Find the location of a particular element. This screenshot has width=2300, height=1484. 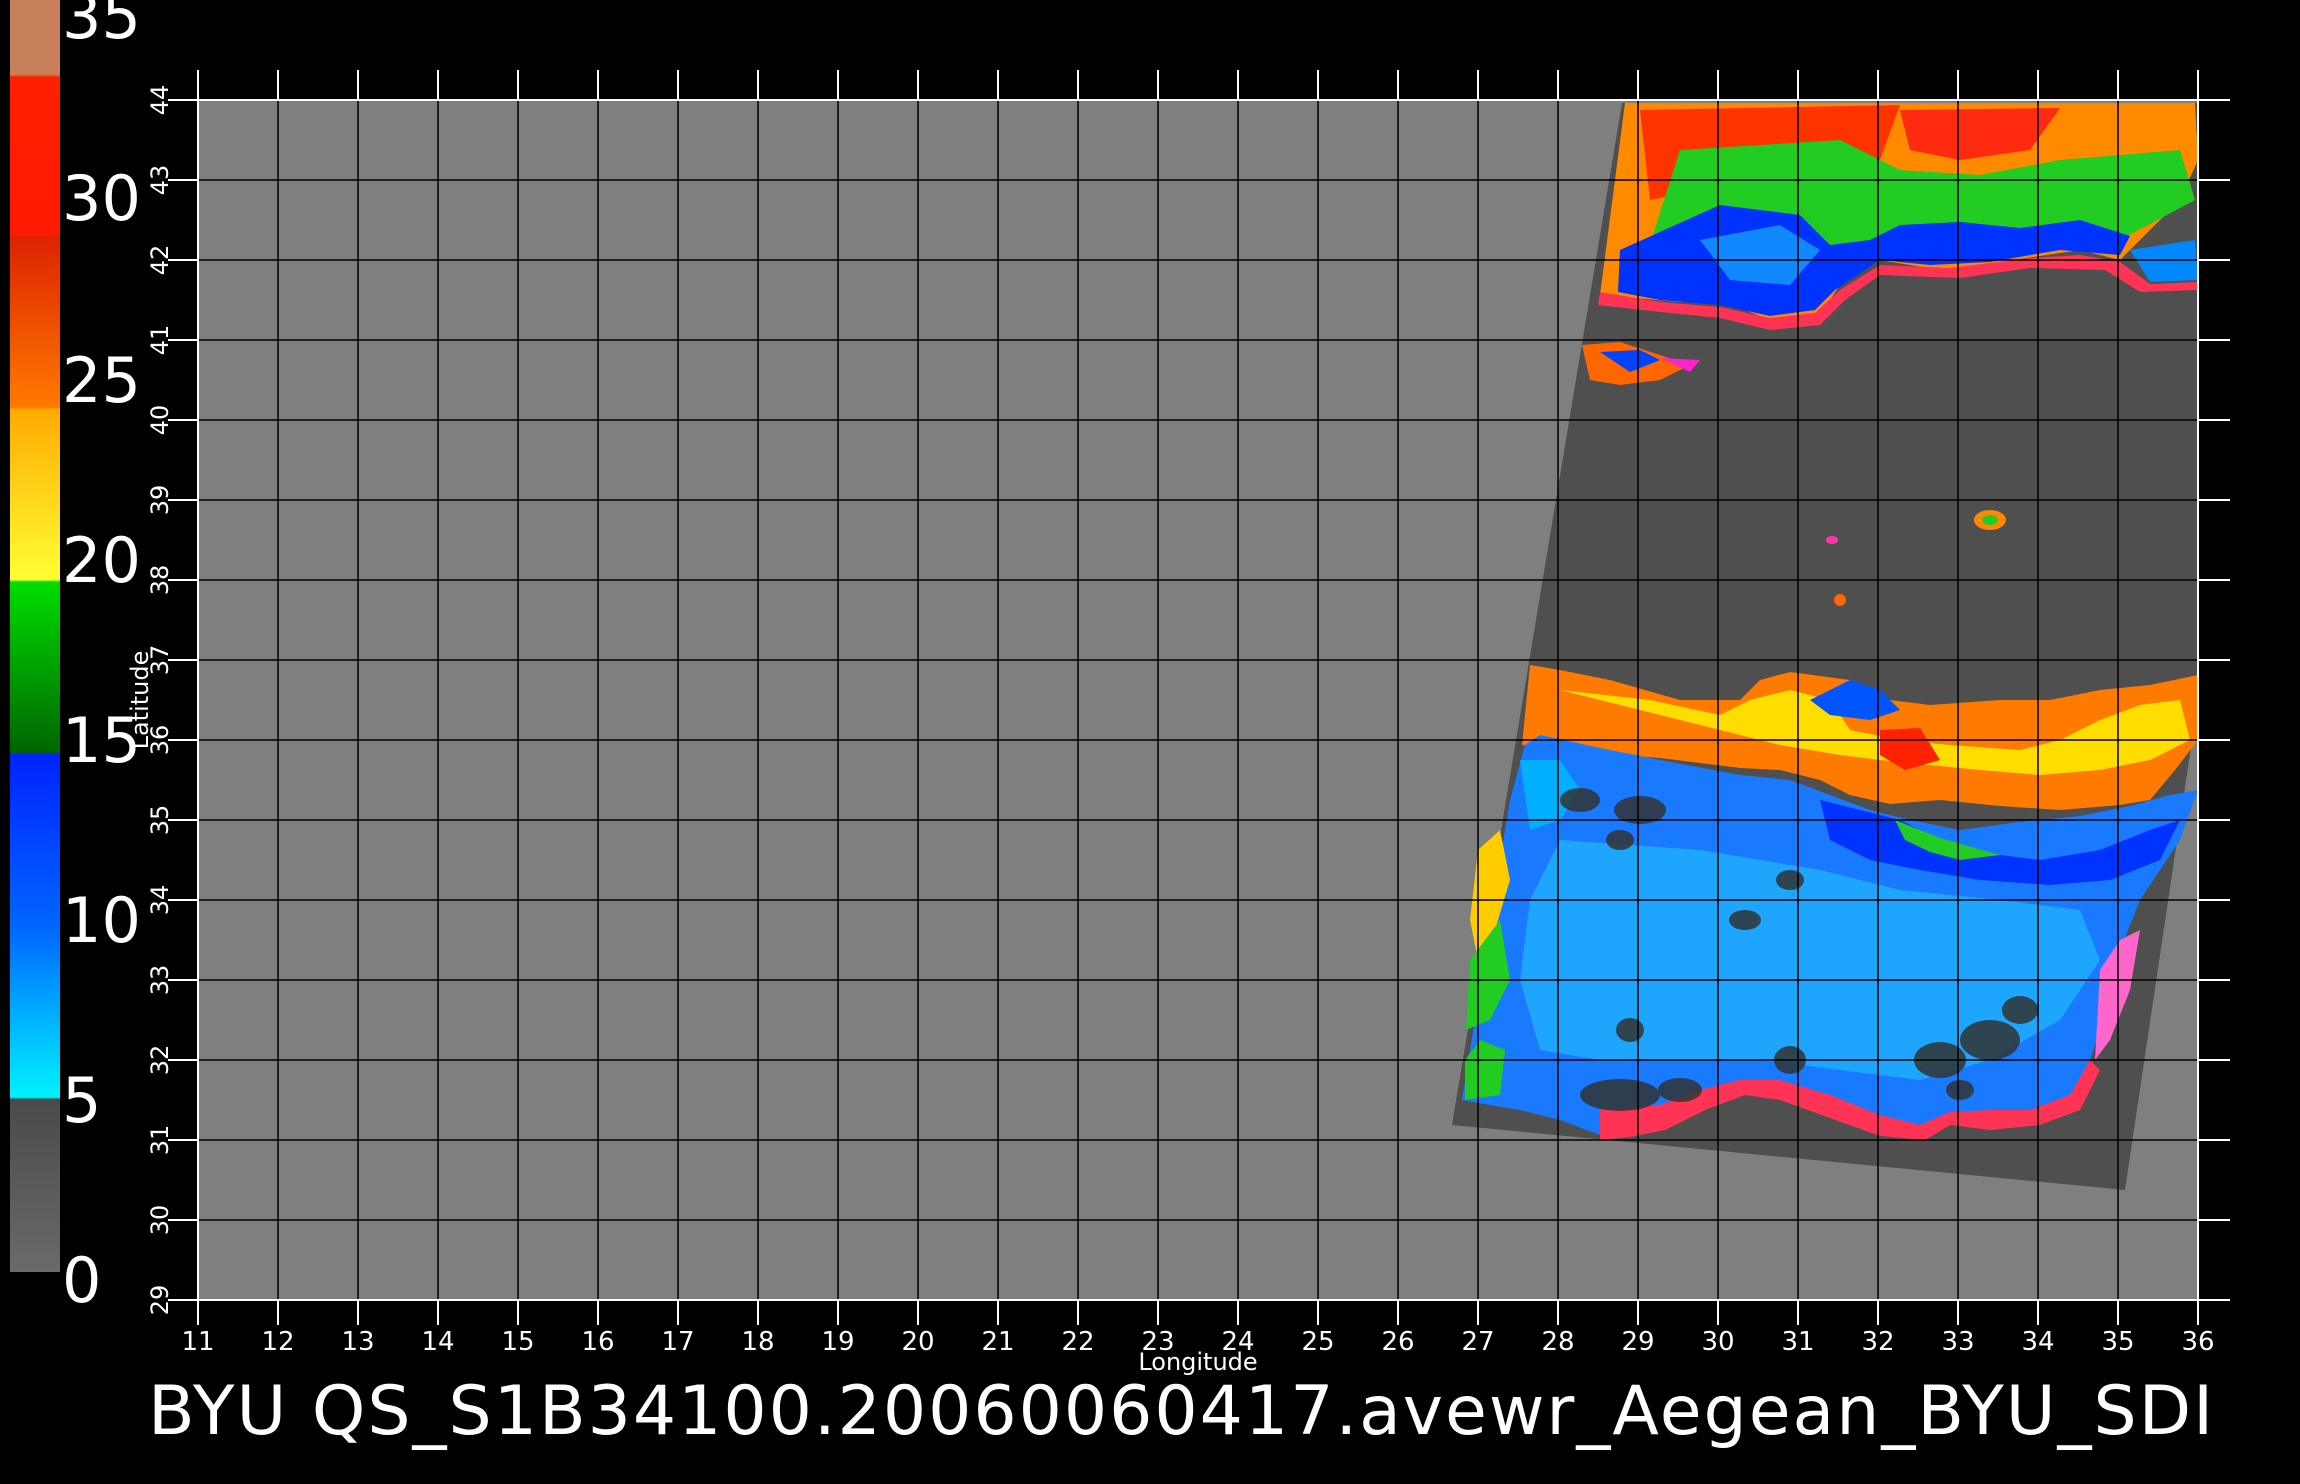

lat-tick-label: 40 is located at coordinates (160, 420).